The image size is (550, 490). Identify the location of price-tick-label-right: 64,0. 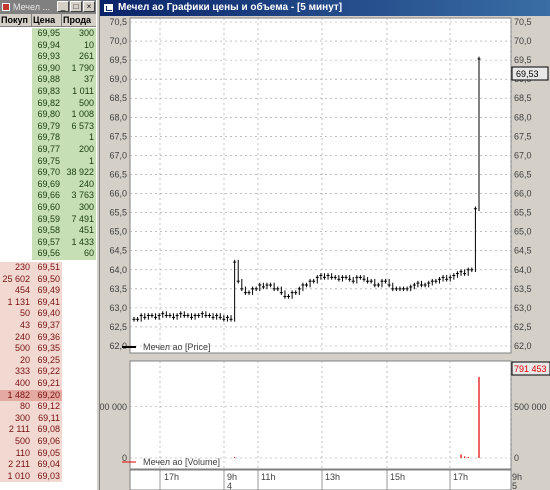
(523, 270).